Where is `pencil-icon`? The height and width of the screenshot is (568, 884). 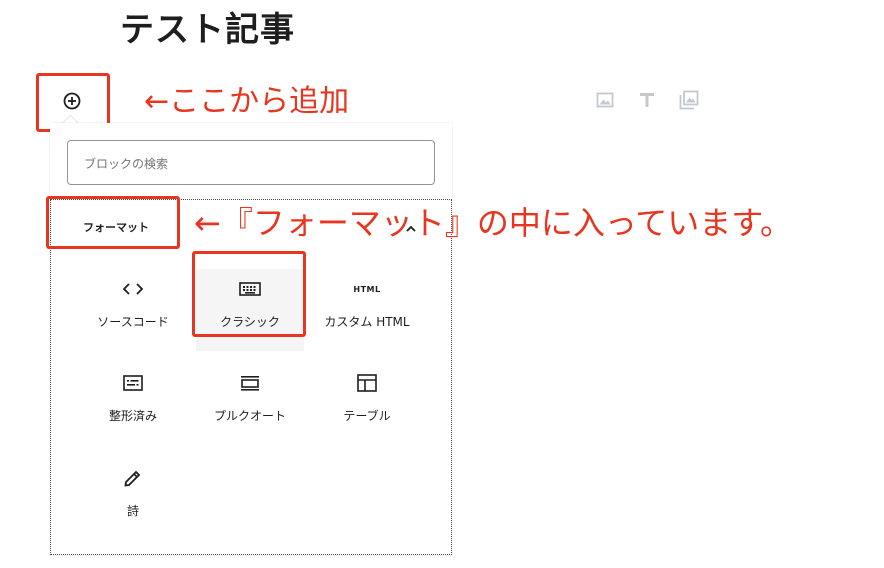
pencil-icon is located at coordinates (133, 478).